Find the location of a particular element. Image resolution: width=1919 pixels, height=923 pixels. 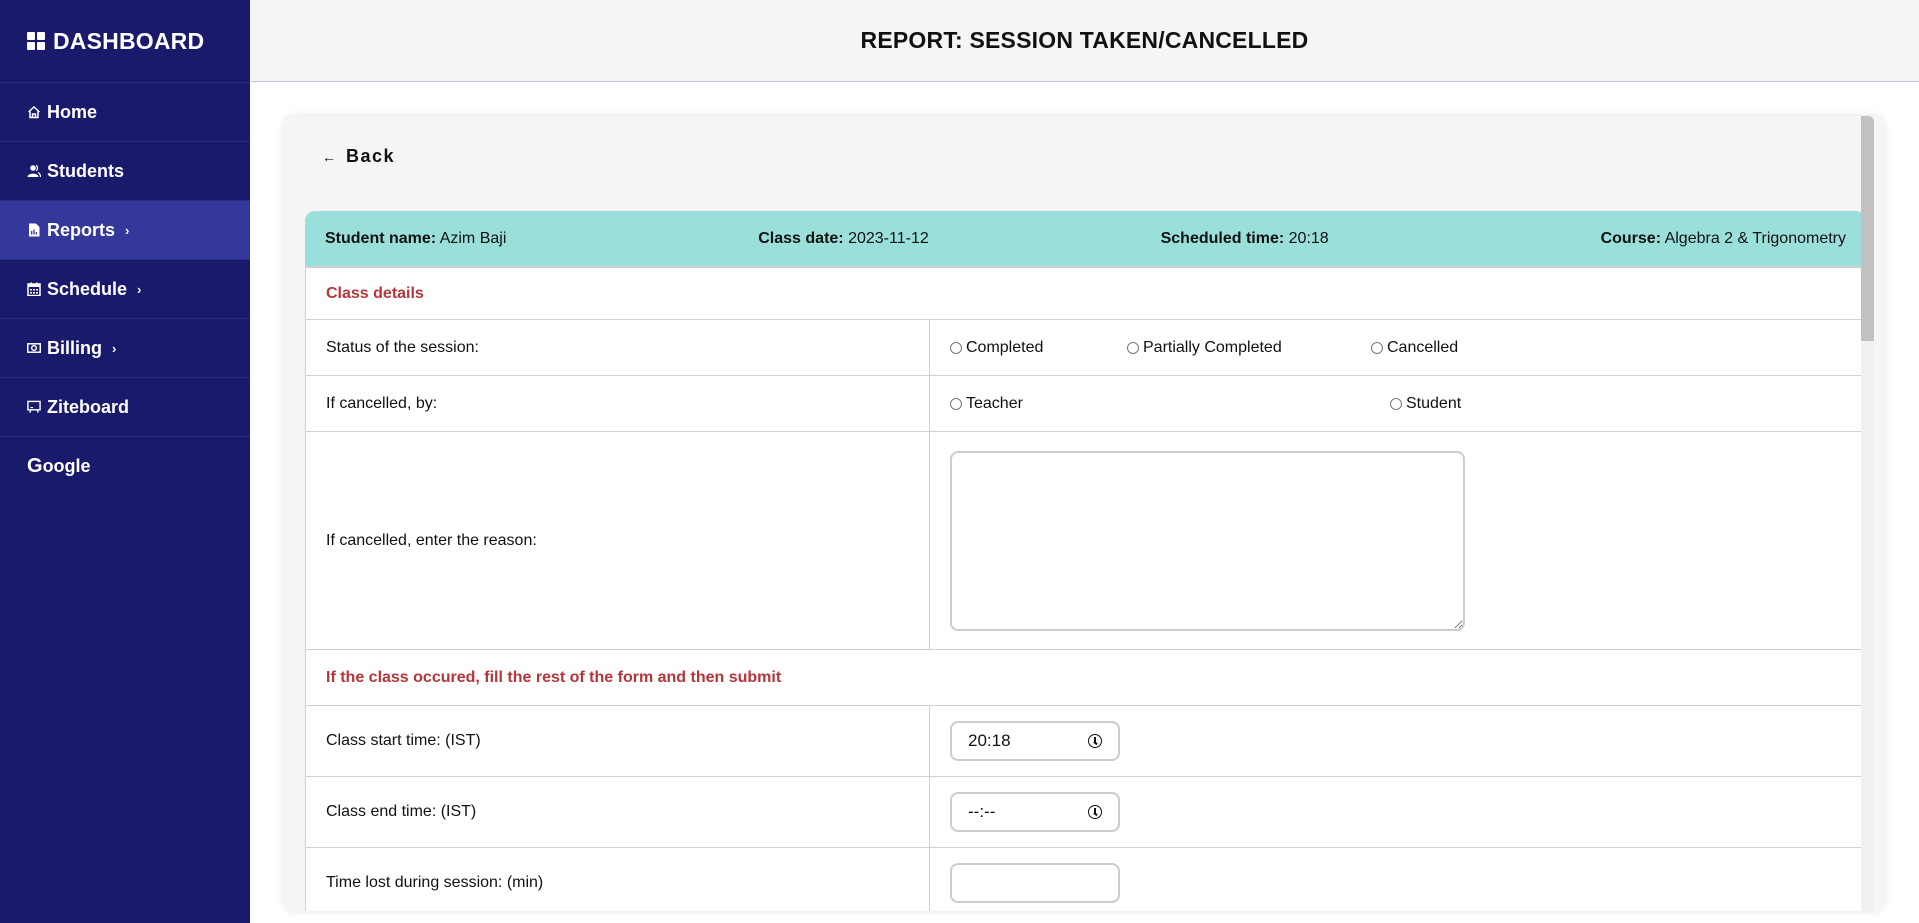

course-value: Algebra 2 & Trigonometry is located at coordinates (1755, 238).